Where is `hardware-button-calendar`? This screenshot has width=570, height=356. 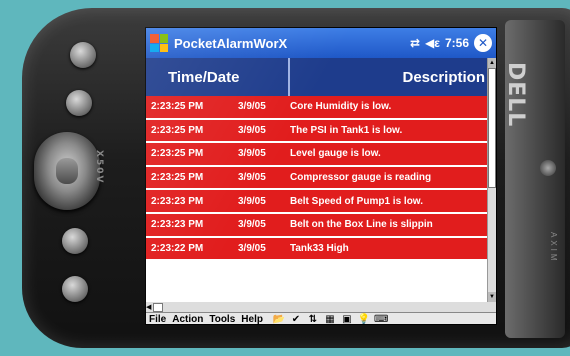
hardware-button-calendar is located at coordinates (79, 103).